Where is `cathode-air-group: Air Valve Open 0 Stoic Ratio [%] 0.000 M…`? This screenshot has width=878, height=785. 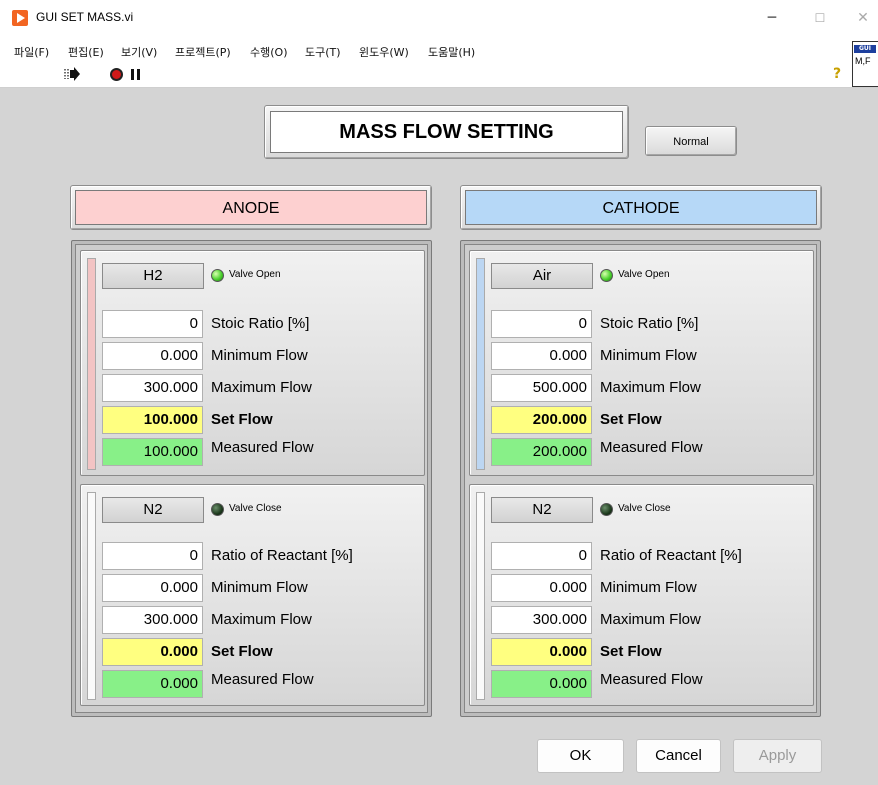
cathode-air-group: Air Valve Open 0 Stoic Ratio [%] 0.000 M… is located at coordinates (641, 363).